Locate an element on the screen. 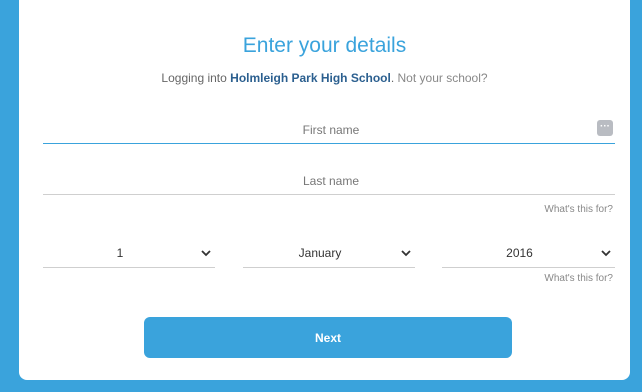 This screenshot has width=642, height=392. dob-month-select: January is located at coordinates (329, 253).